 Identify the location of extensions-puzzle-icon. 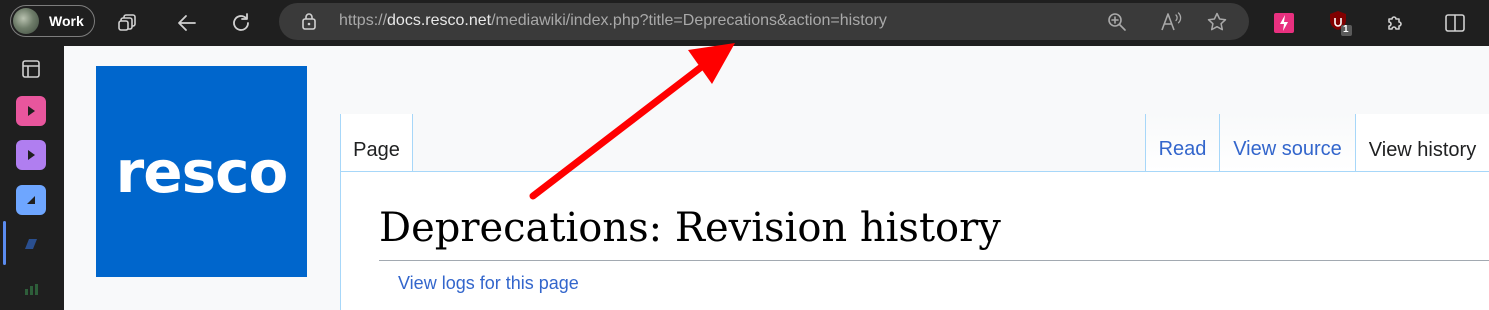
(1395, 23).